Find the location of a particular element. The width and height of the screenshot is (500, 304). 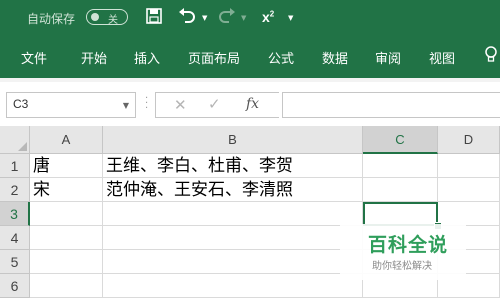

cell-a6 is located at coordinates (66, 286).